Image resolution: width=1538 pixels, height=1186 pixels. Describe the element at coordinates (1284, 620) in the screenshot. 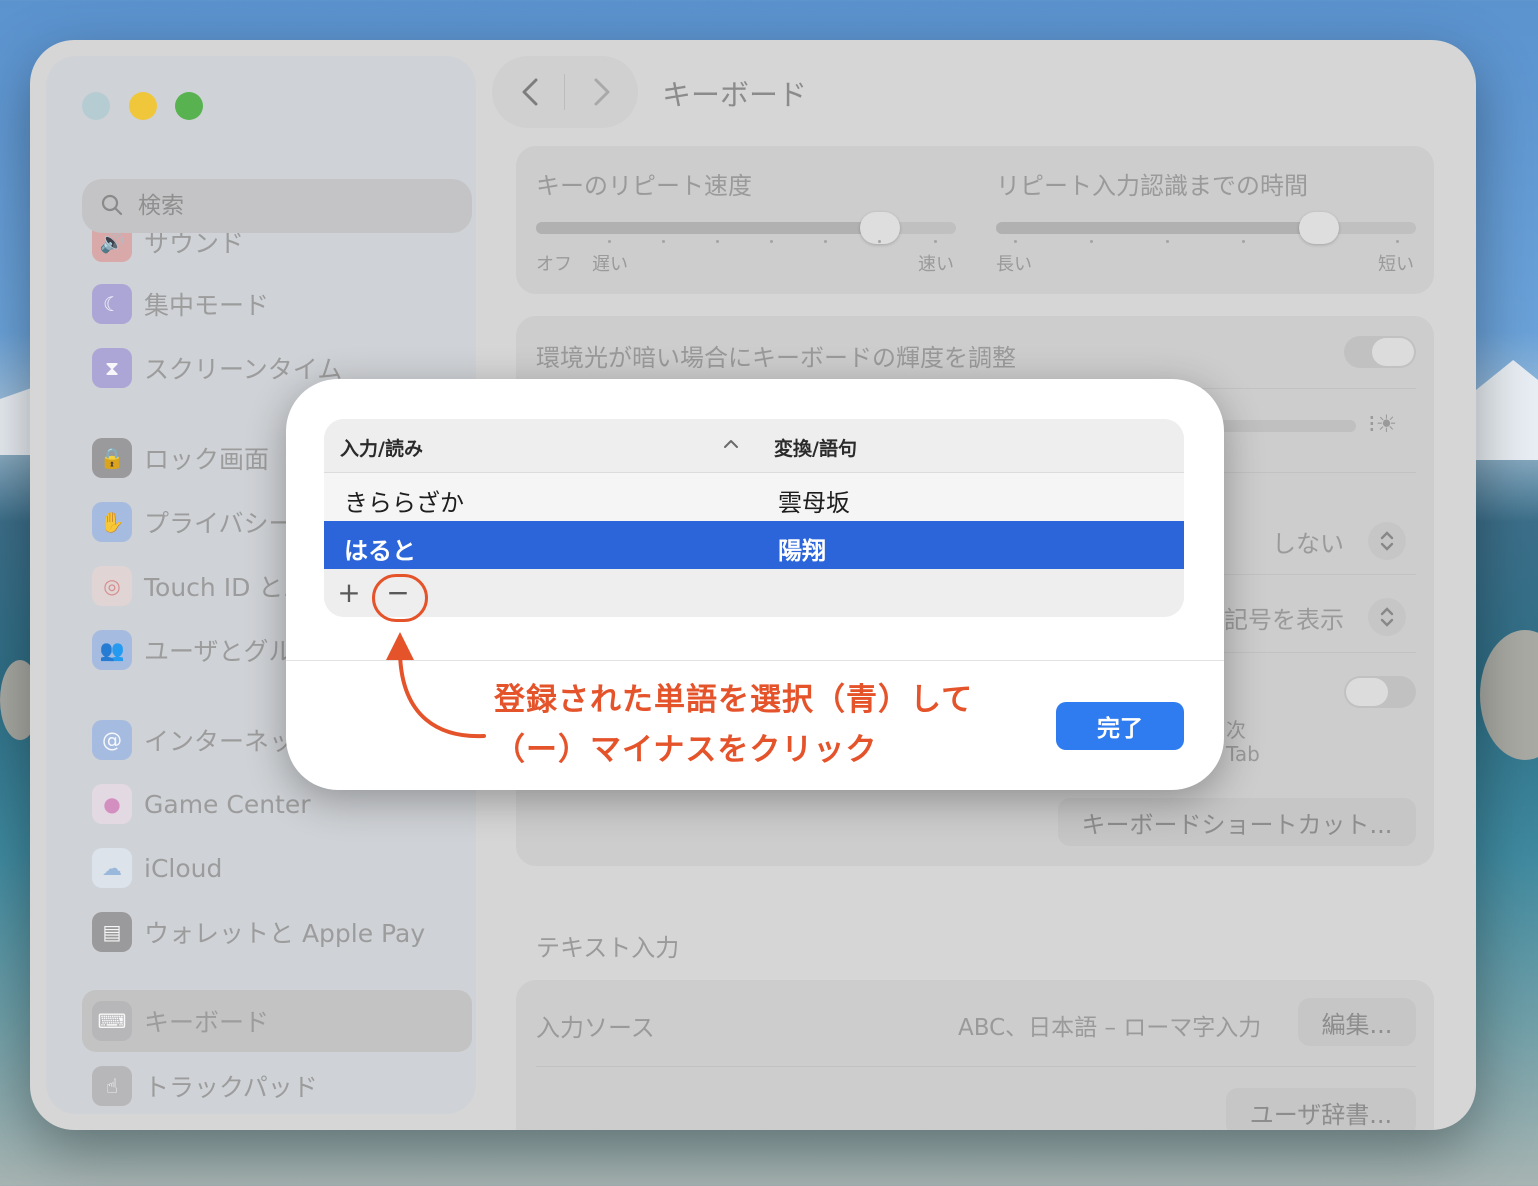

I see `popup-value: 記号を表示` at that location.